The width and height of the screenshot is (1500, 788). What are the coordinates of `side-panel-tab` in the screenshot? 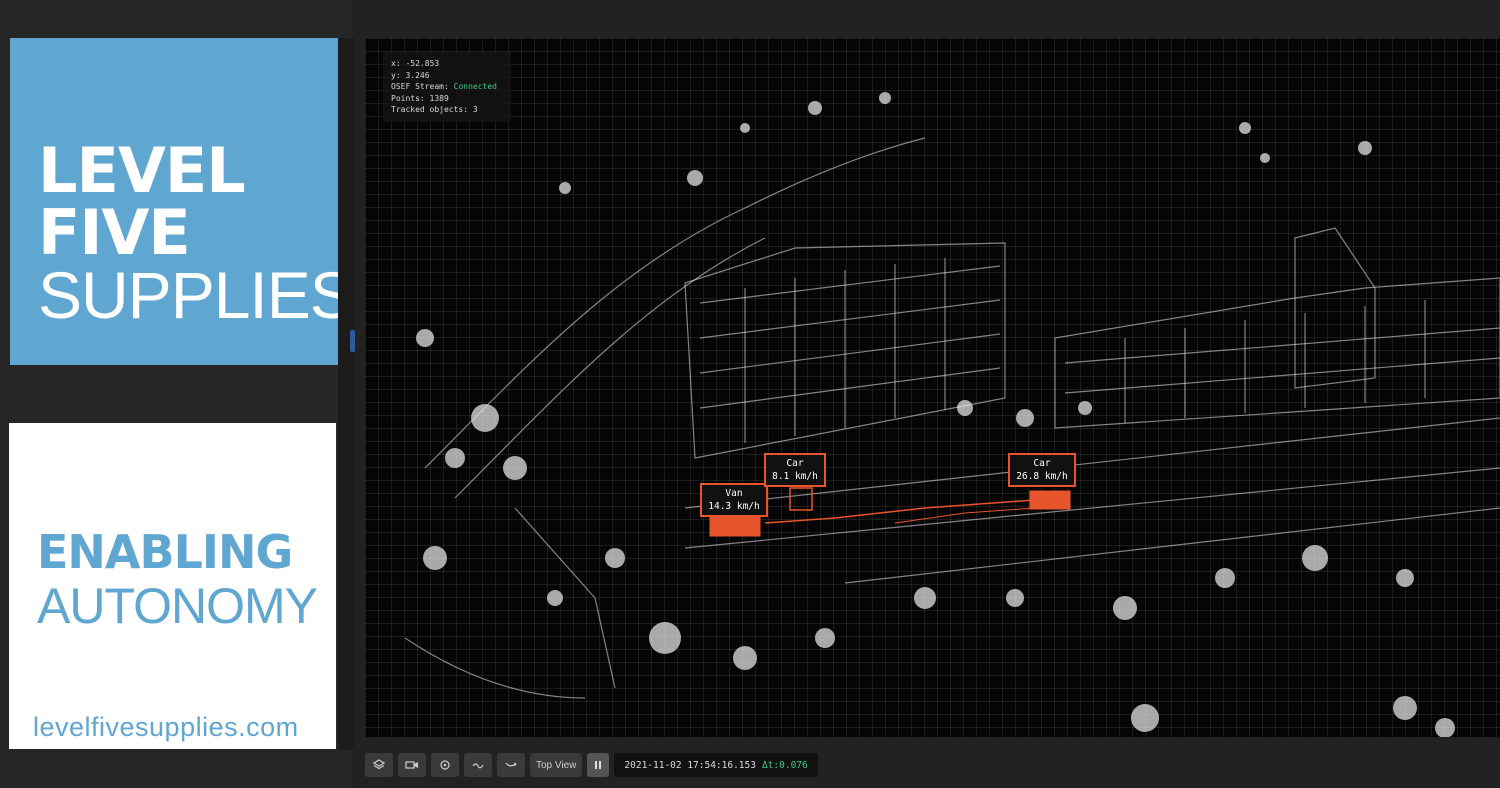 It's located at (352, 341).